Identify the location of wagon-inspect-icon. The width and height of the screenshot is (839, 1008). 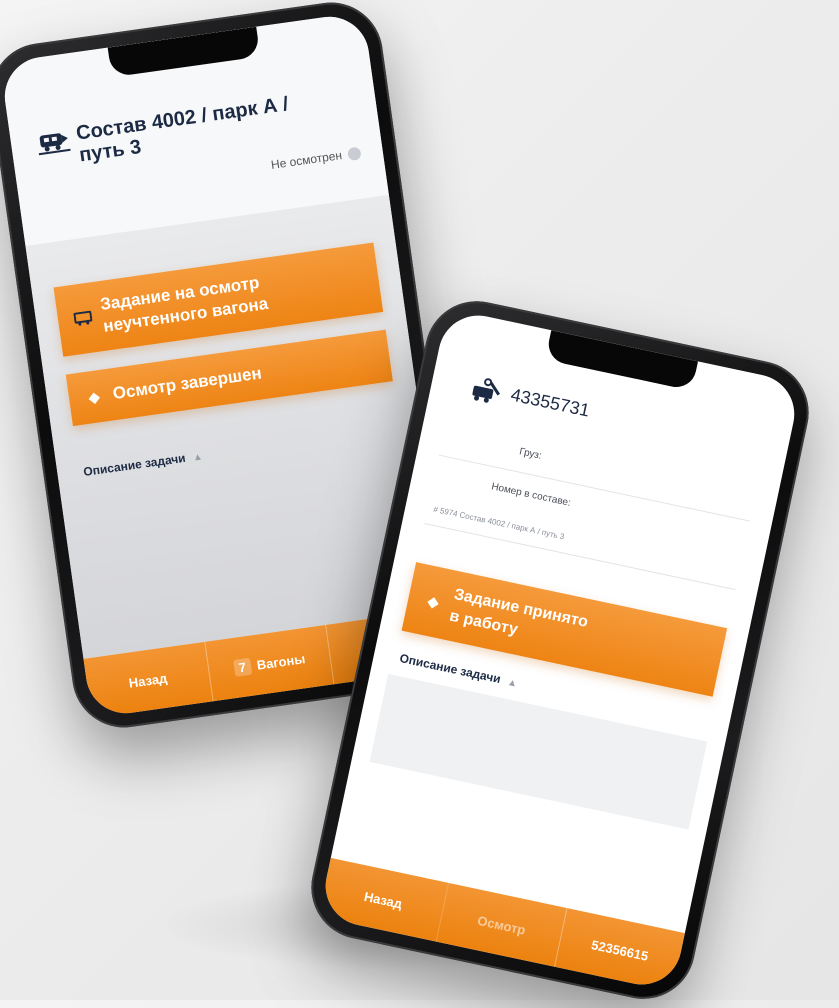
(486, 390).